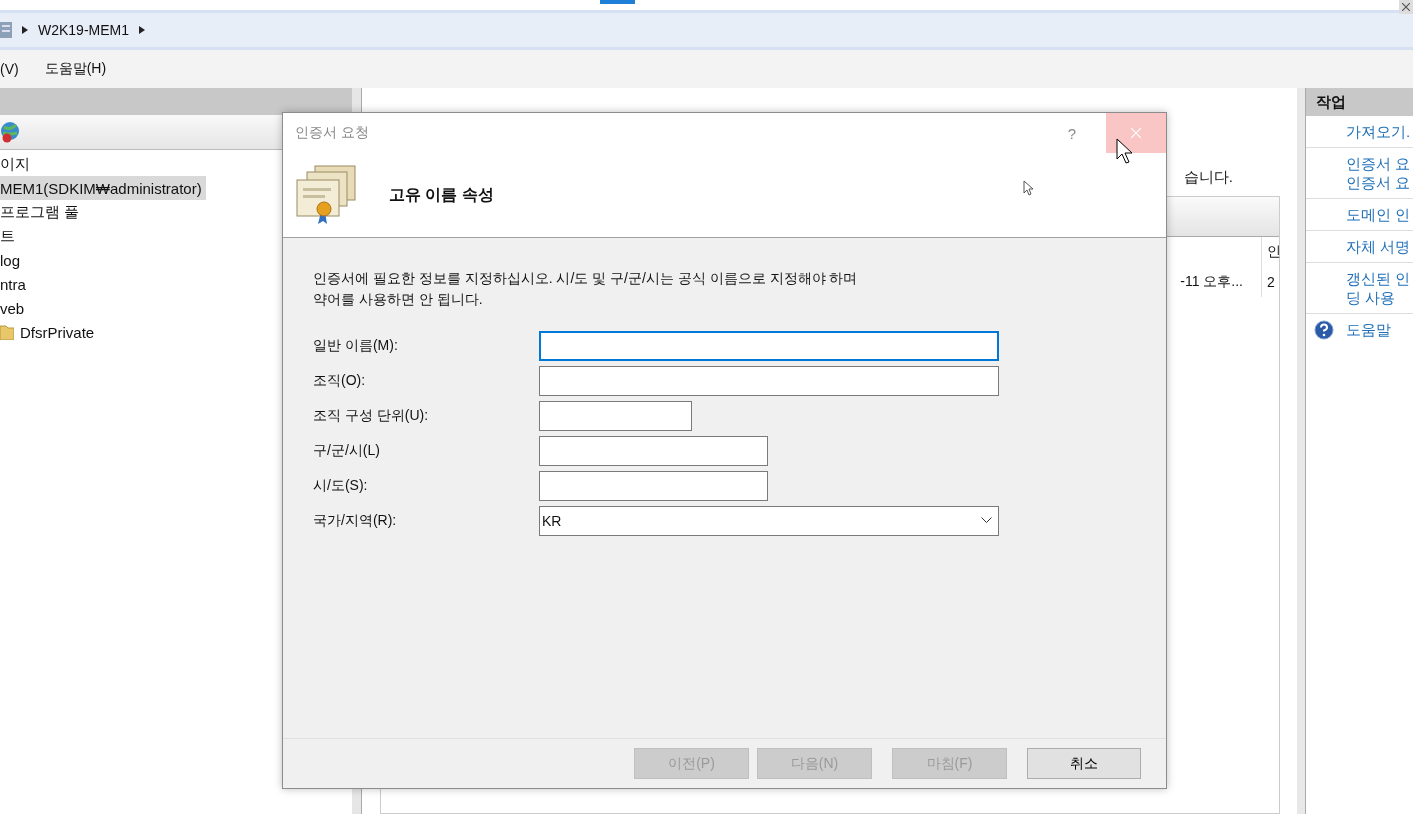 The width and height of the screenshot is (1413, 814). I want to click on action-link: 자체 서명, so click(1359, 247).